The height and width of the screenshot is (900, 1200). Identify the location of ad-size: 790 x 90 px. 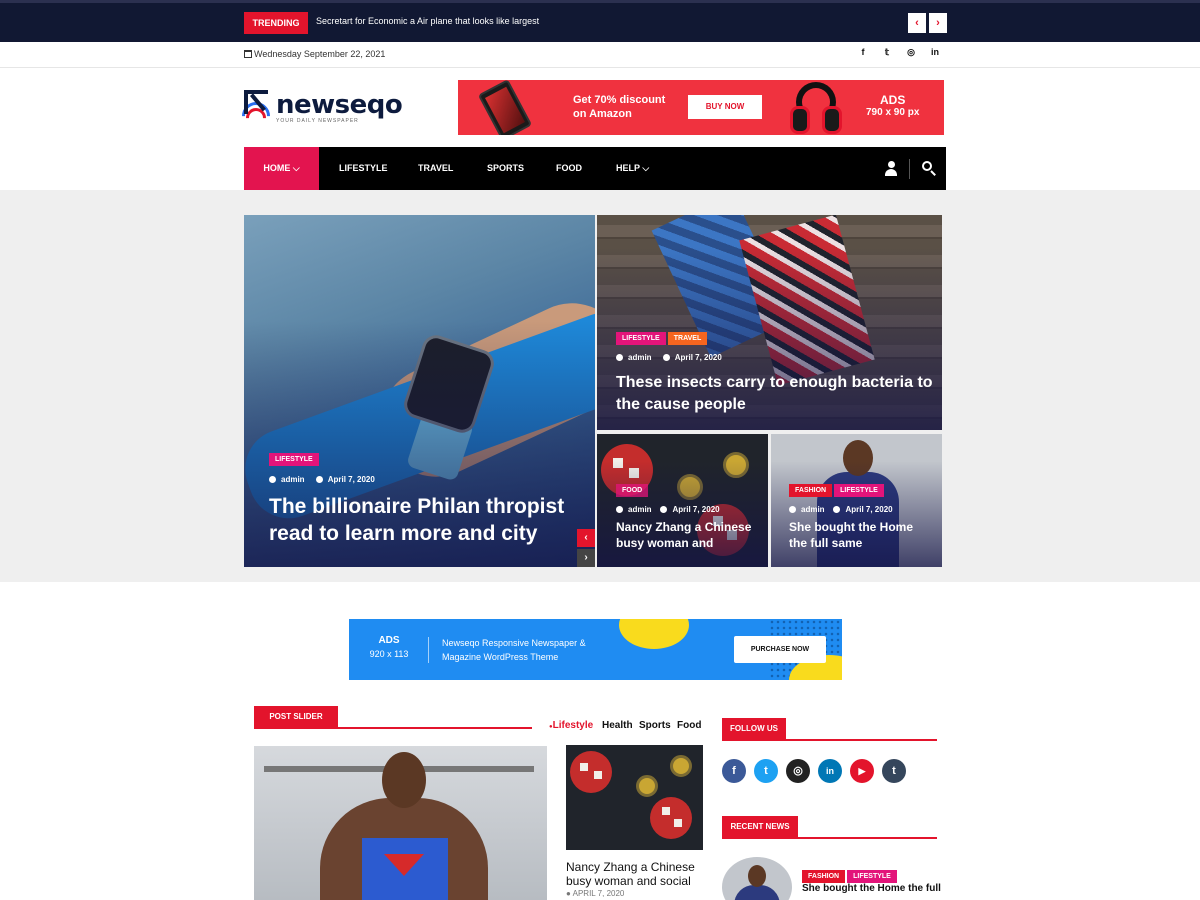
(893, 112).